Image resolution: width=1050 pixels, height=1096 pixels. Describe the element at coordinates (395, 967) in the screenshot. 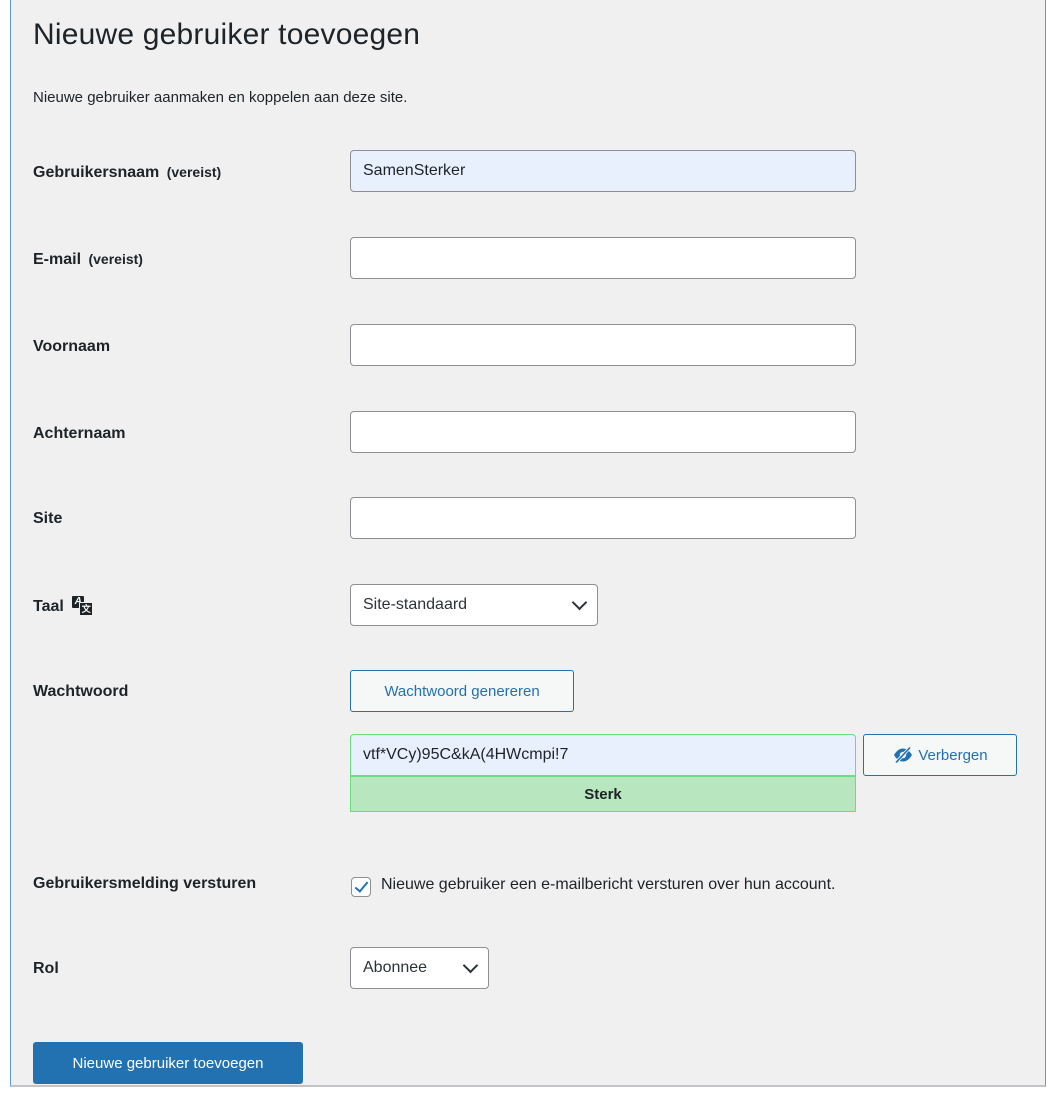

I see `role-select-value: Abonnee` at that location.